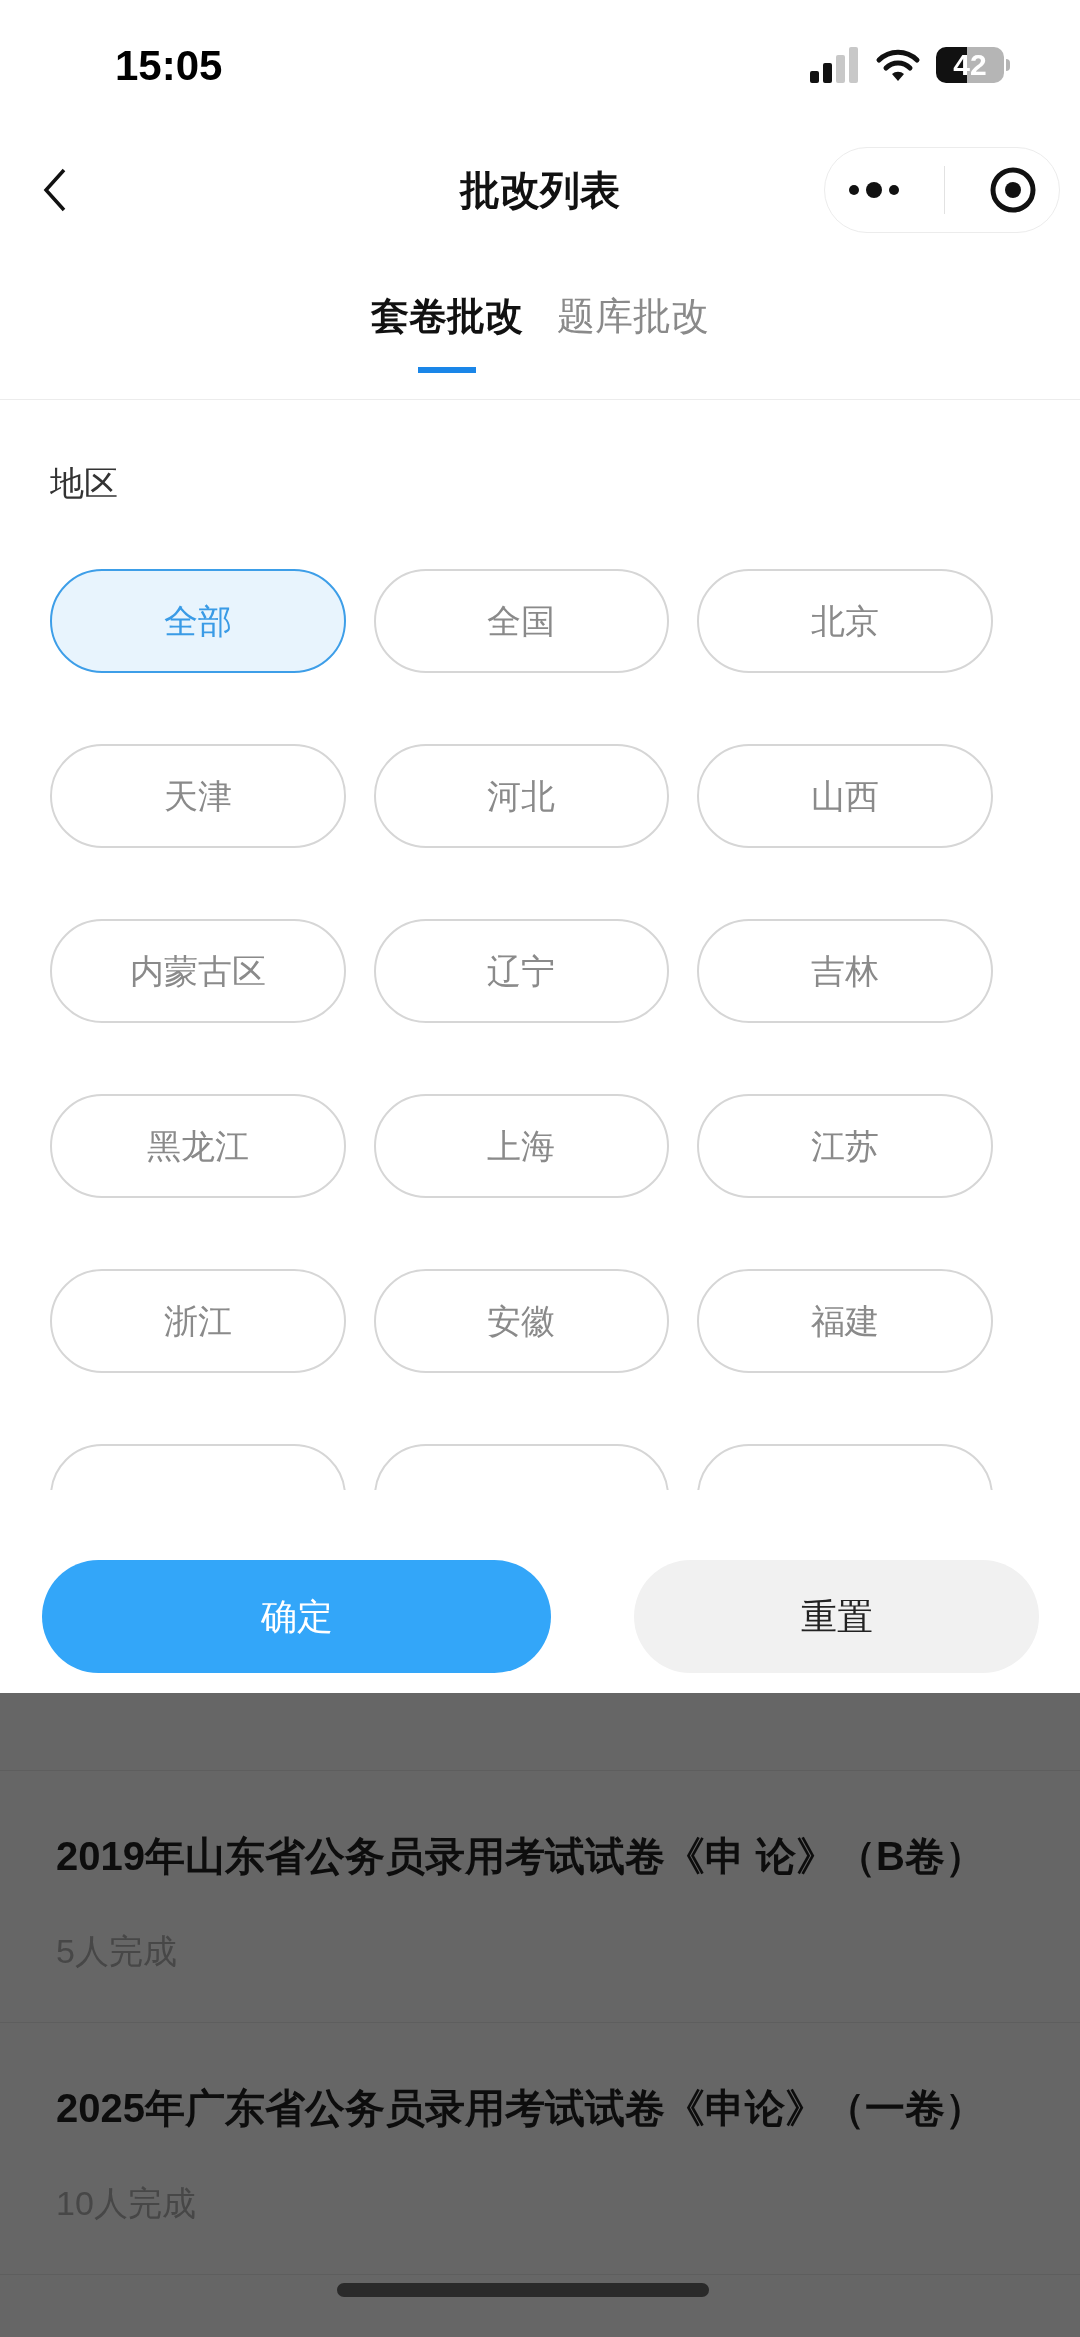 Image resolution: width=1080 pixels, height=2337 pixels. What do you see at coordinates (169, 65) in the screenshot?
I see `status-time: 15:05` at bounding box center [169, 65].